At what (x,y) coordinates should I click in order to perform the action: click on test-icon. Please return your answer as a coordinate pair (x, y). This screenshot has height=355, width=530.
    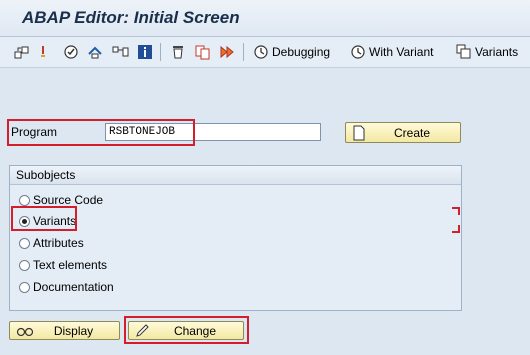
    Looking at the image, I should click on (121, 52).